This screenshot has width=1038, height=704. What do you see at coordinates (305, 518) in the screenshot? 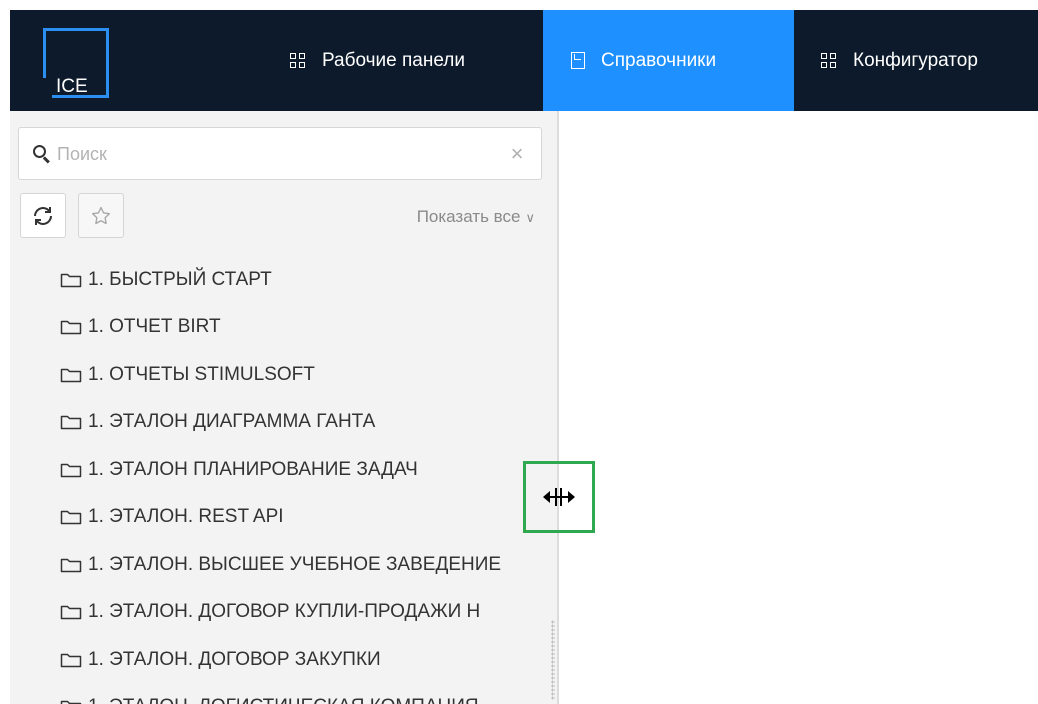
I see `tree-item: 1. ЭТАЛОН. REST API` at bounding box center [305, 518].